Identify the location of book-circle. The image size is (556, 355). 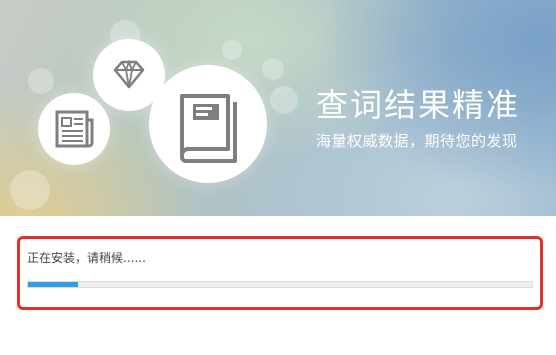
(208, 124).